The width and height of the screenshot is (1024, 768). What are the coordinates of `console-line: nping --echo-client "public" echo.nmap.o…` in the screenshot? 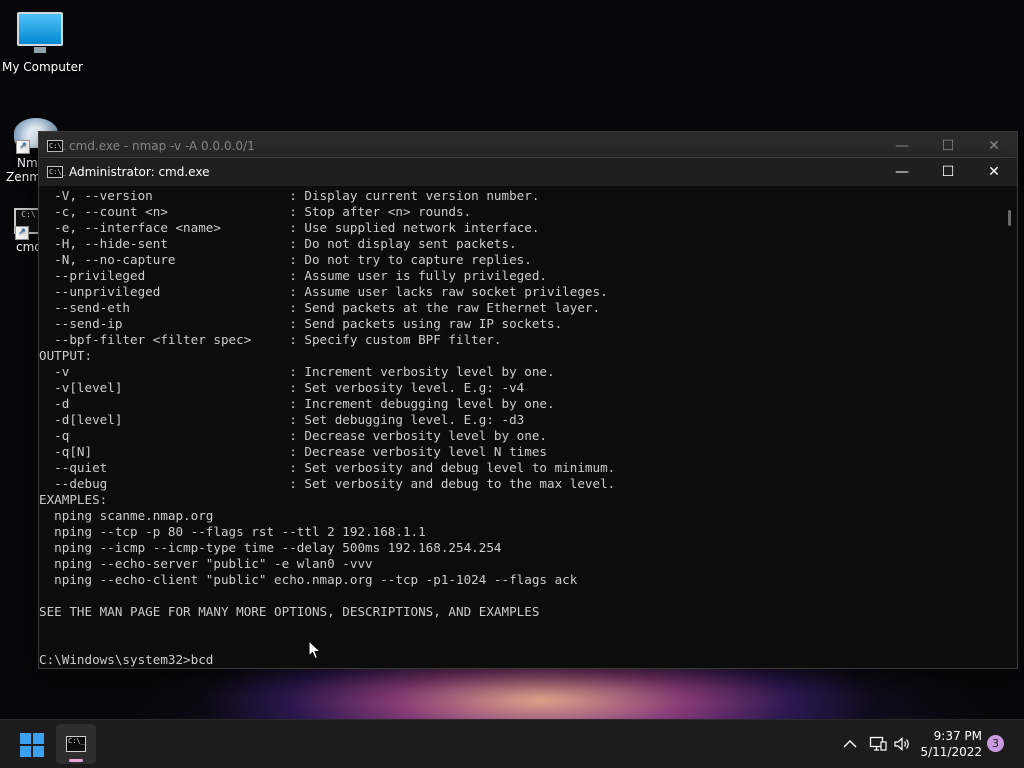 It's located at (308, 579).